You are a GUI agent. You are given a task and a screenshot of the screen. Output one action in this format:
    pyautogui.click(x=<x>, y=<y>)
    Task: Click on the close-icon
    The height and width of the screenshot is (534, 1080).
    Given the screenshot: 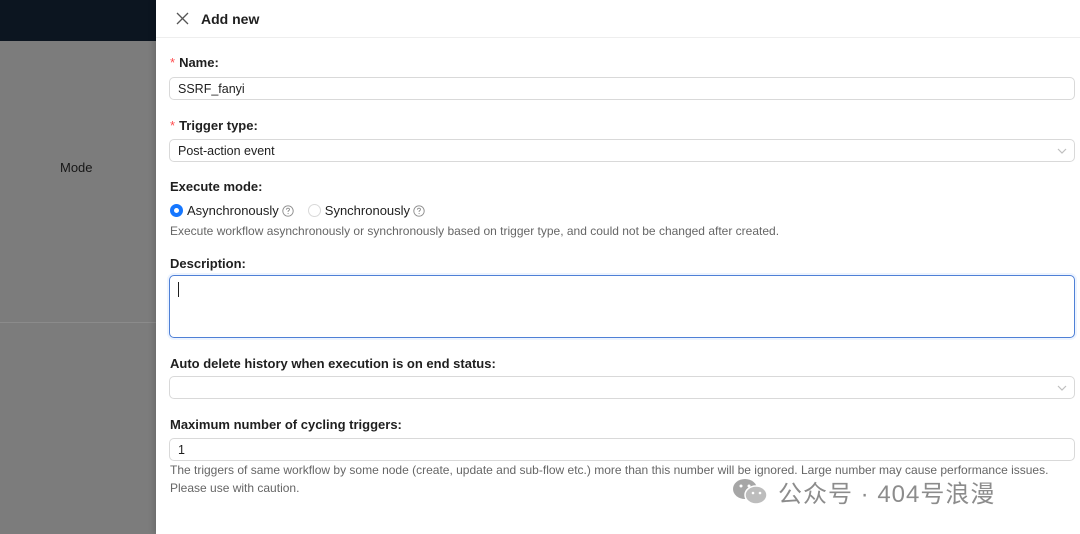 What is the action you would take?
    pyautogui.click(x=182, y=19)
    